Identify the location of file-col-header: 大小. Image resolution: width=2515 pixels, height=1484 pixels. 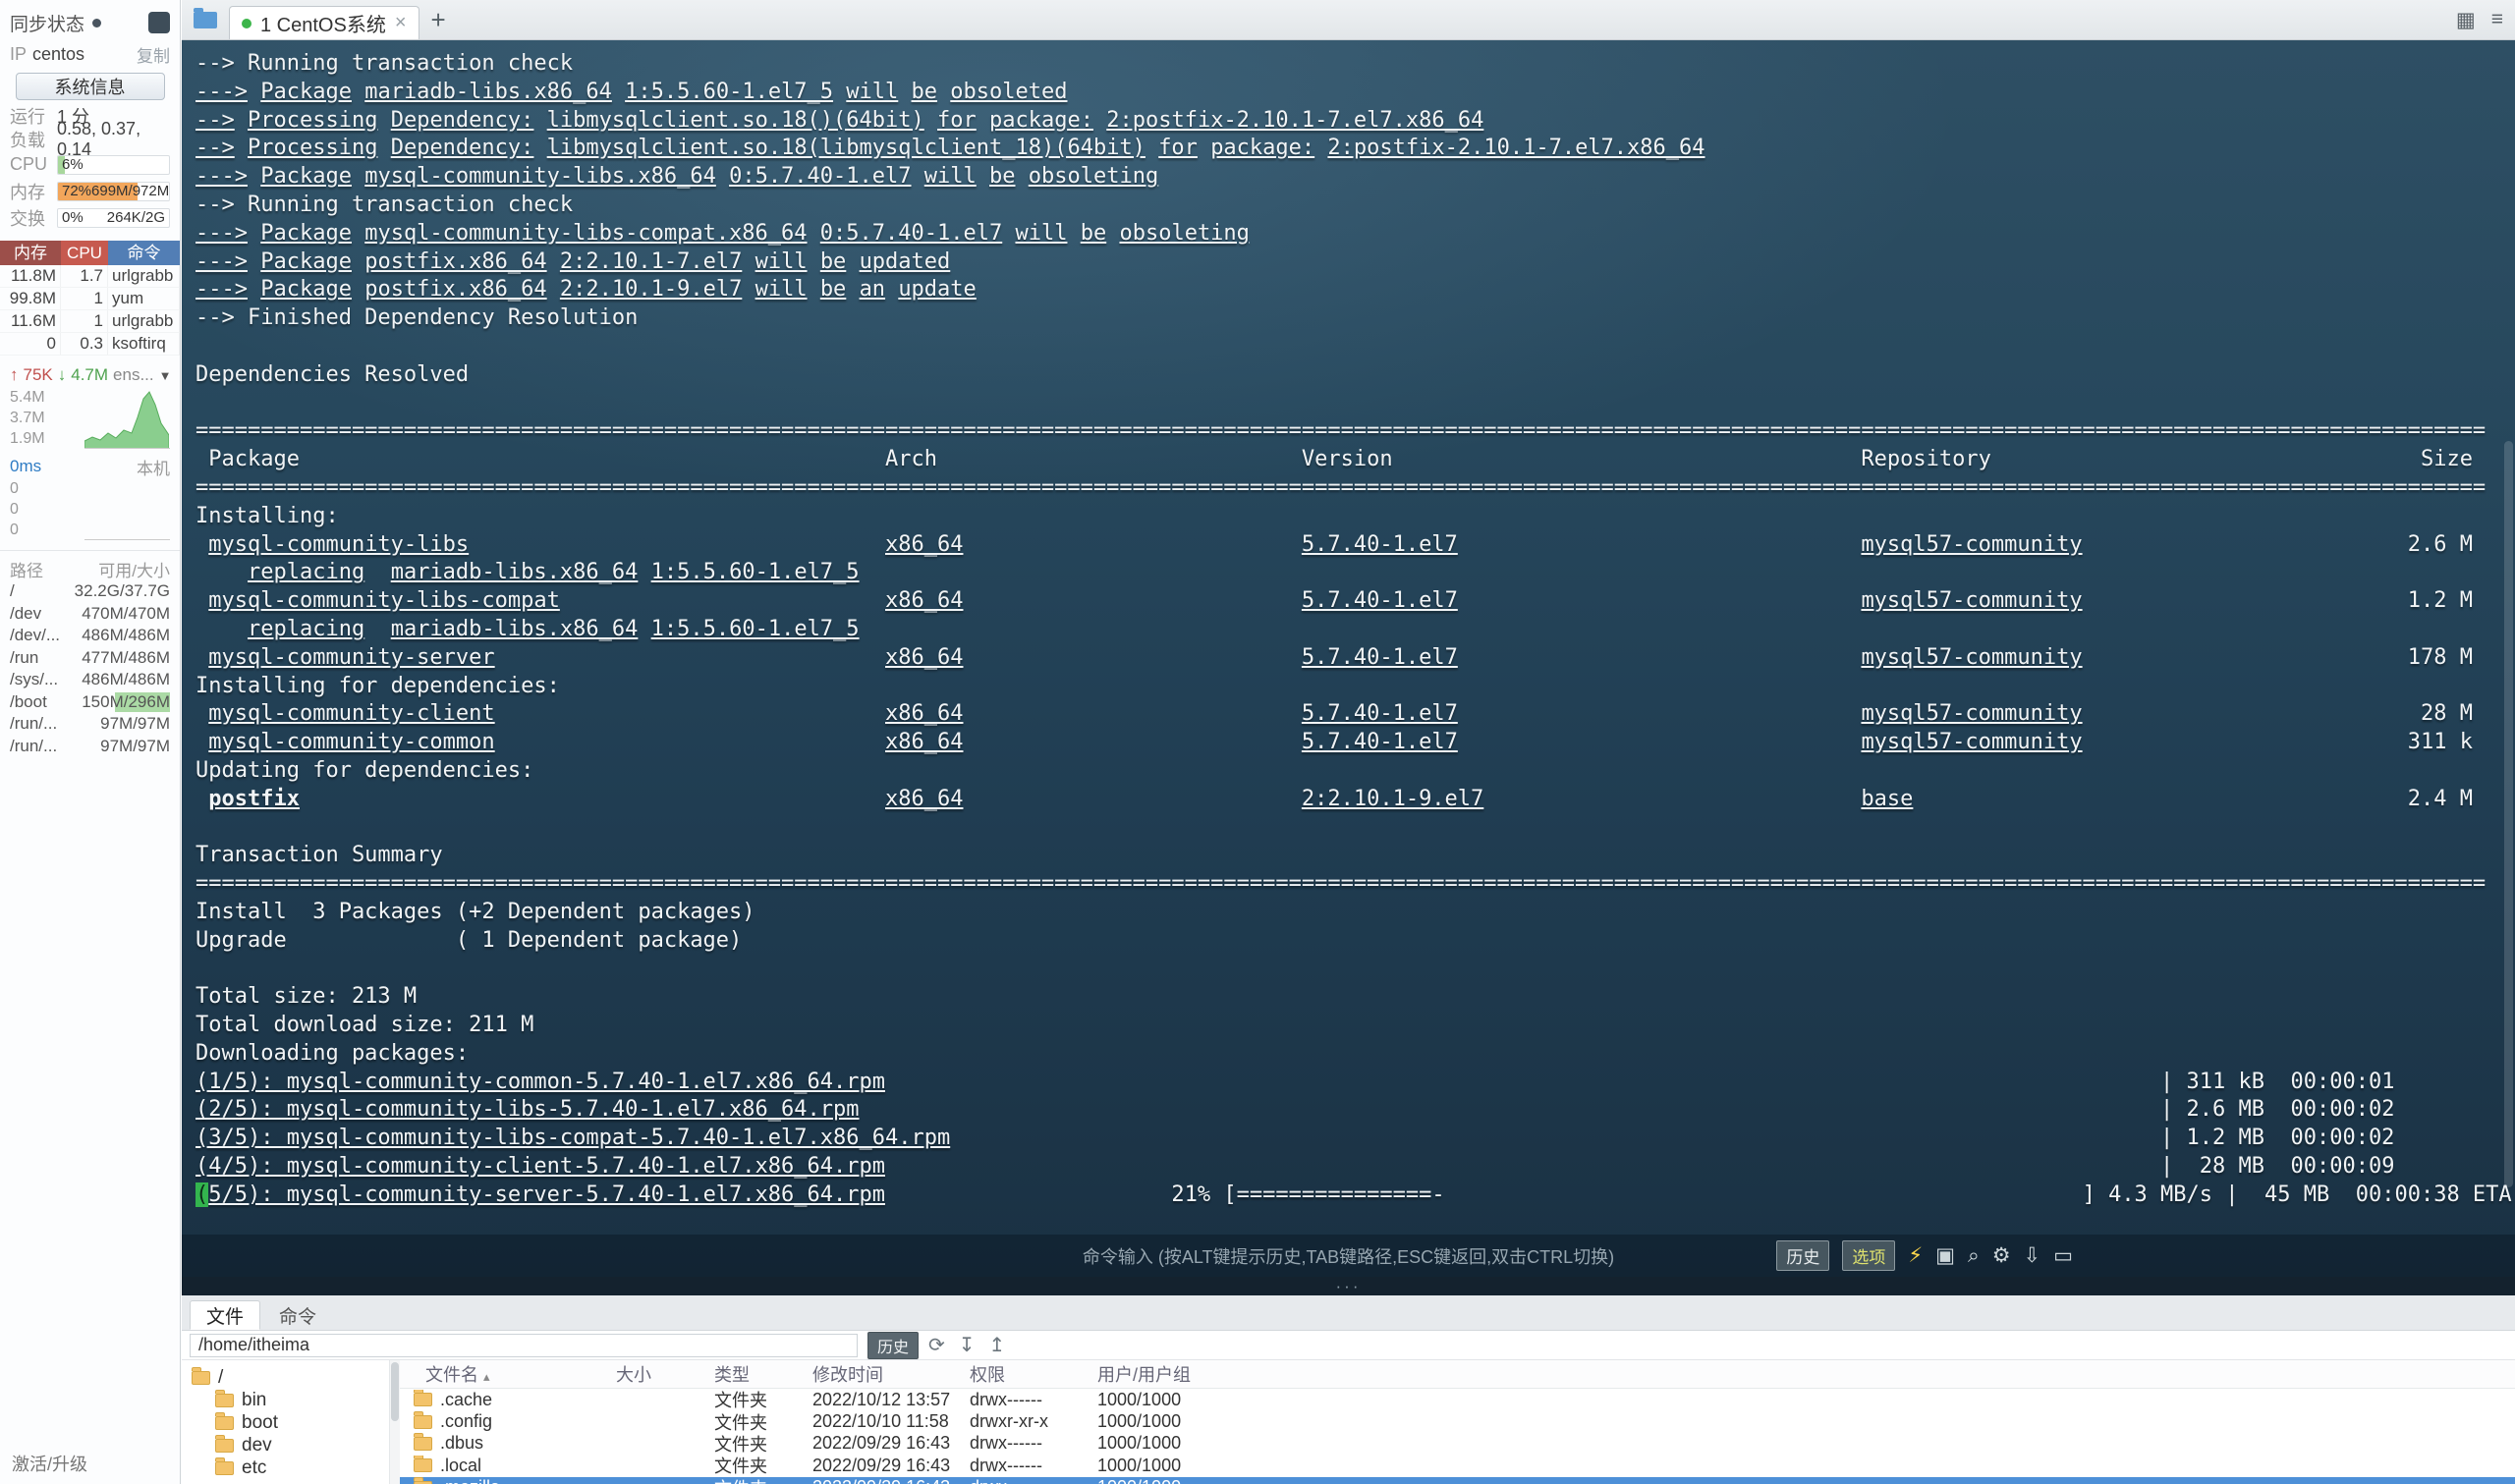
(657, 1374).